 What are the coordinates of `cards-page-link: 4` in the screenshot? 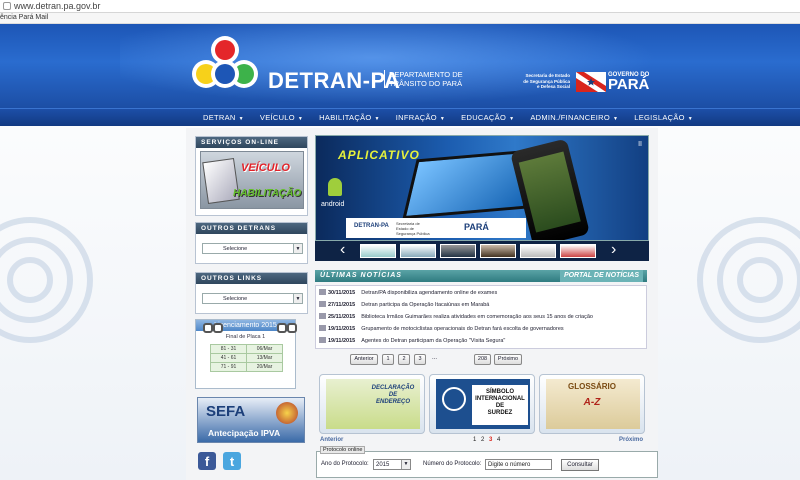 It's located at (498, 440).